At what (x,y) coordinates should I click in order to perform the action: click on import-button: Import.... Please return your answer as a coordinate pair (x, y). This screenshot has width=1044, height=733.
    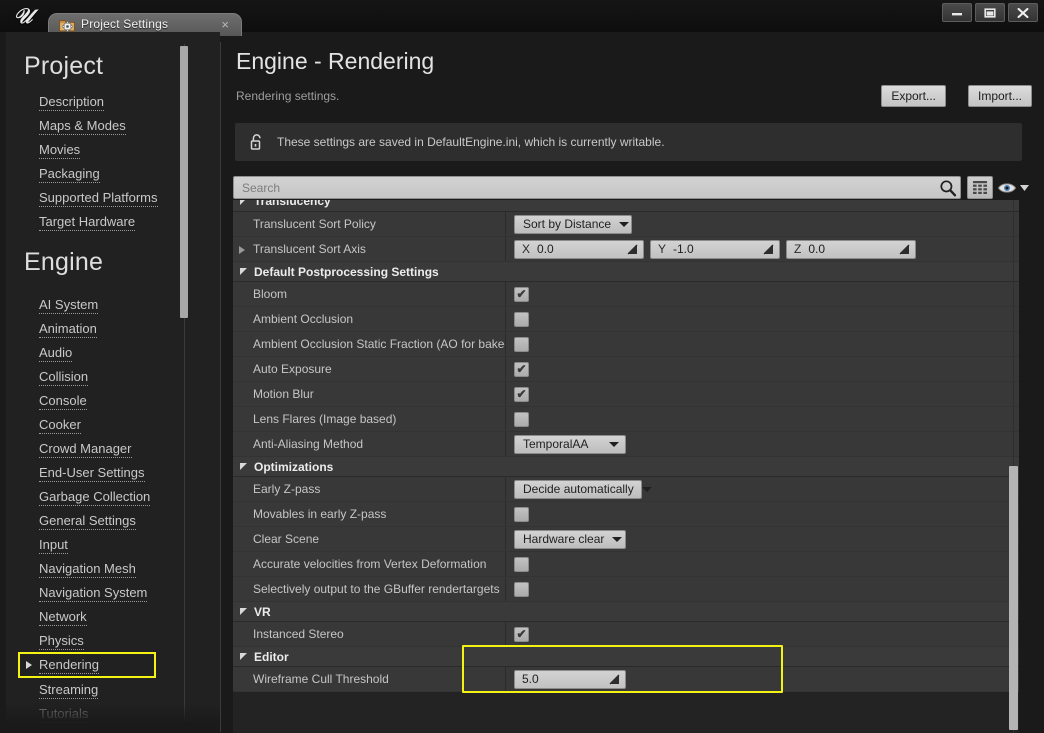
    Looking at the image, I should click on (999, 96).